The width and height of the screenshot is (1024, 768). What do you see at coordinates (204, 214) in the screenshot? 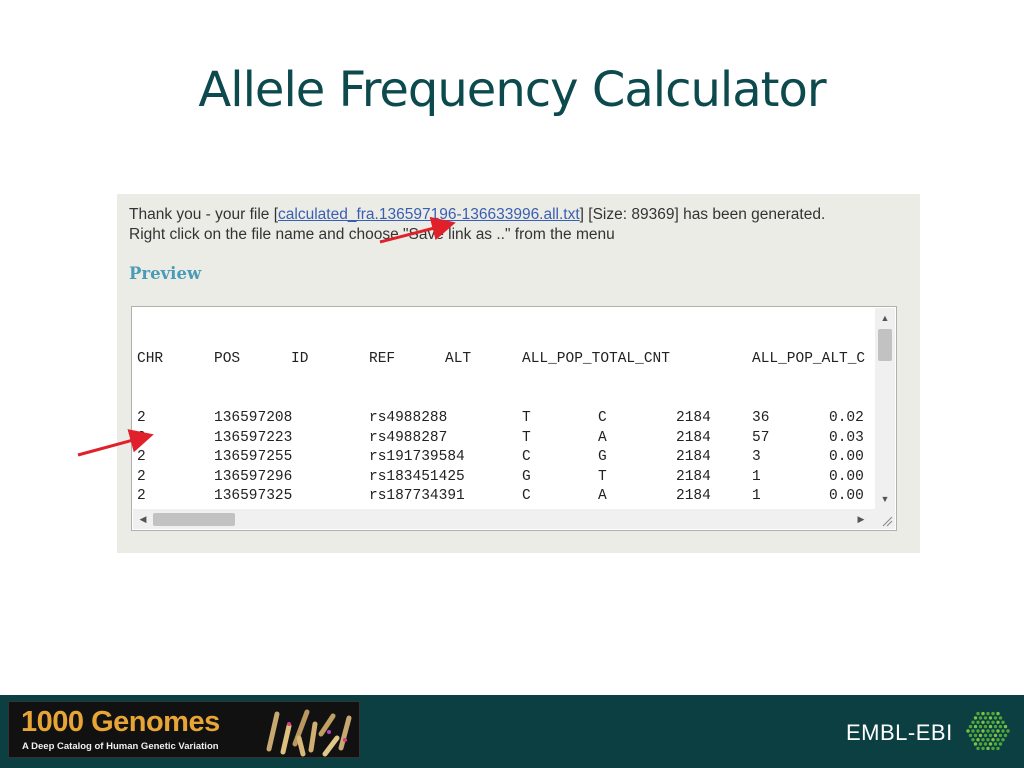
I see `message-prefix: Thank you - your file [` at bounding box center [204, 214].